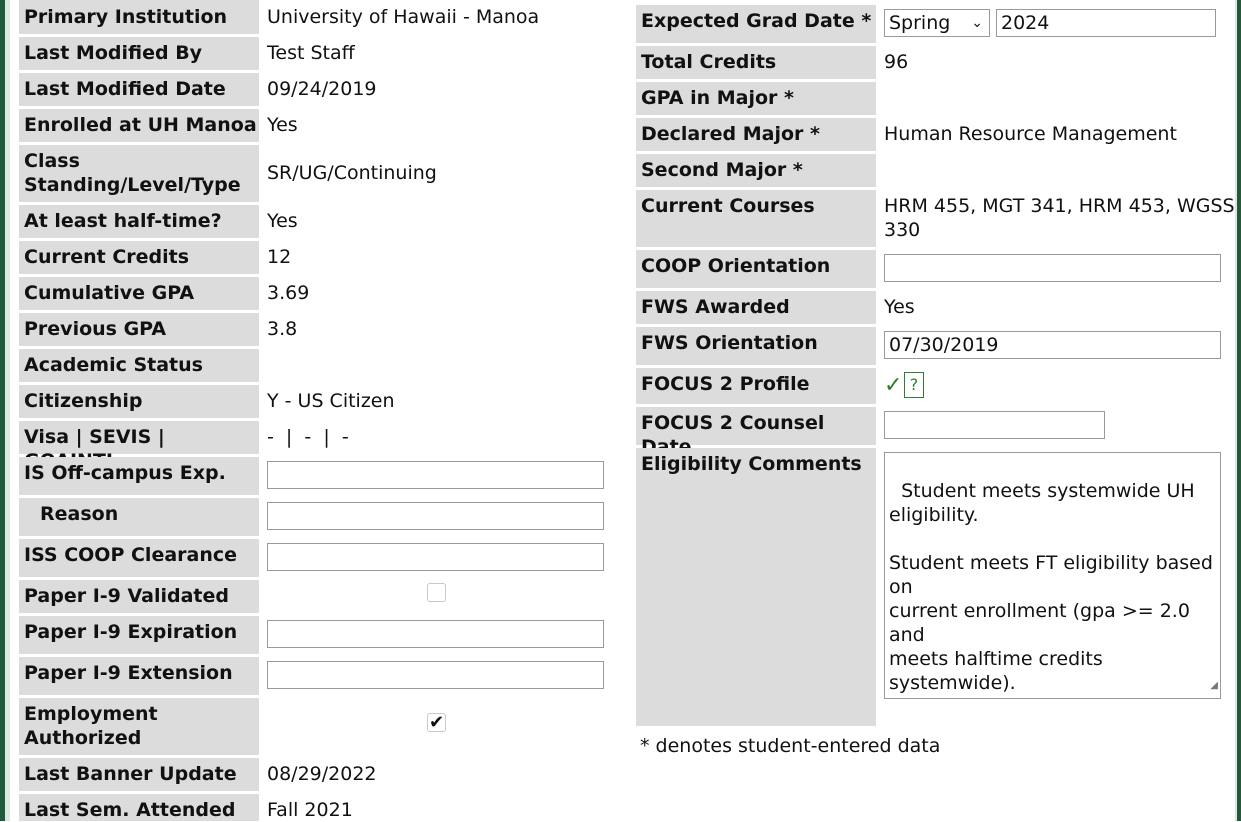  Describe the element at coordinates (899, 307) in the screenshot. I see `fws-awarded-value: Yes` at that location.